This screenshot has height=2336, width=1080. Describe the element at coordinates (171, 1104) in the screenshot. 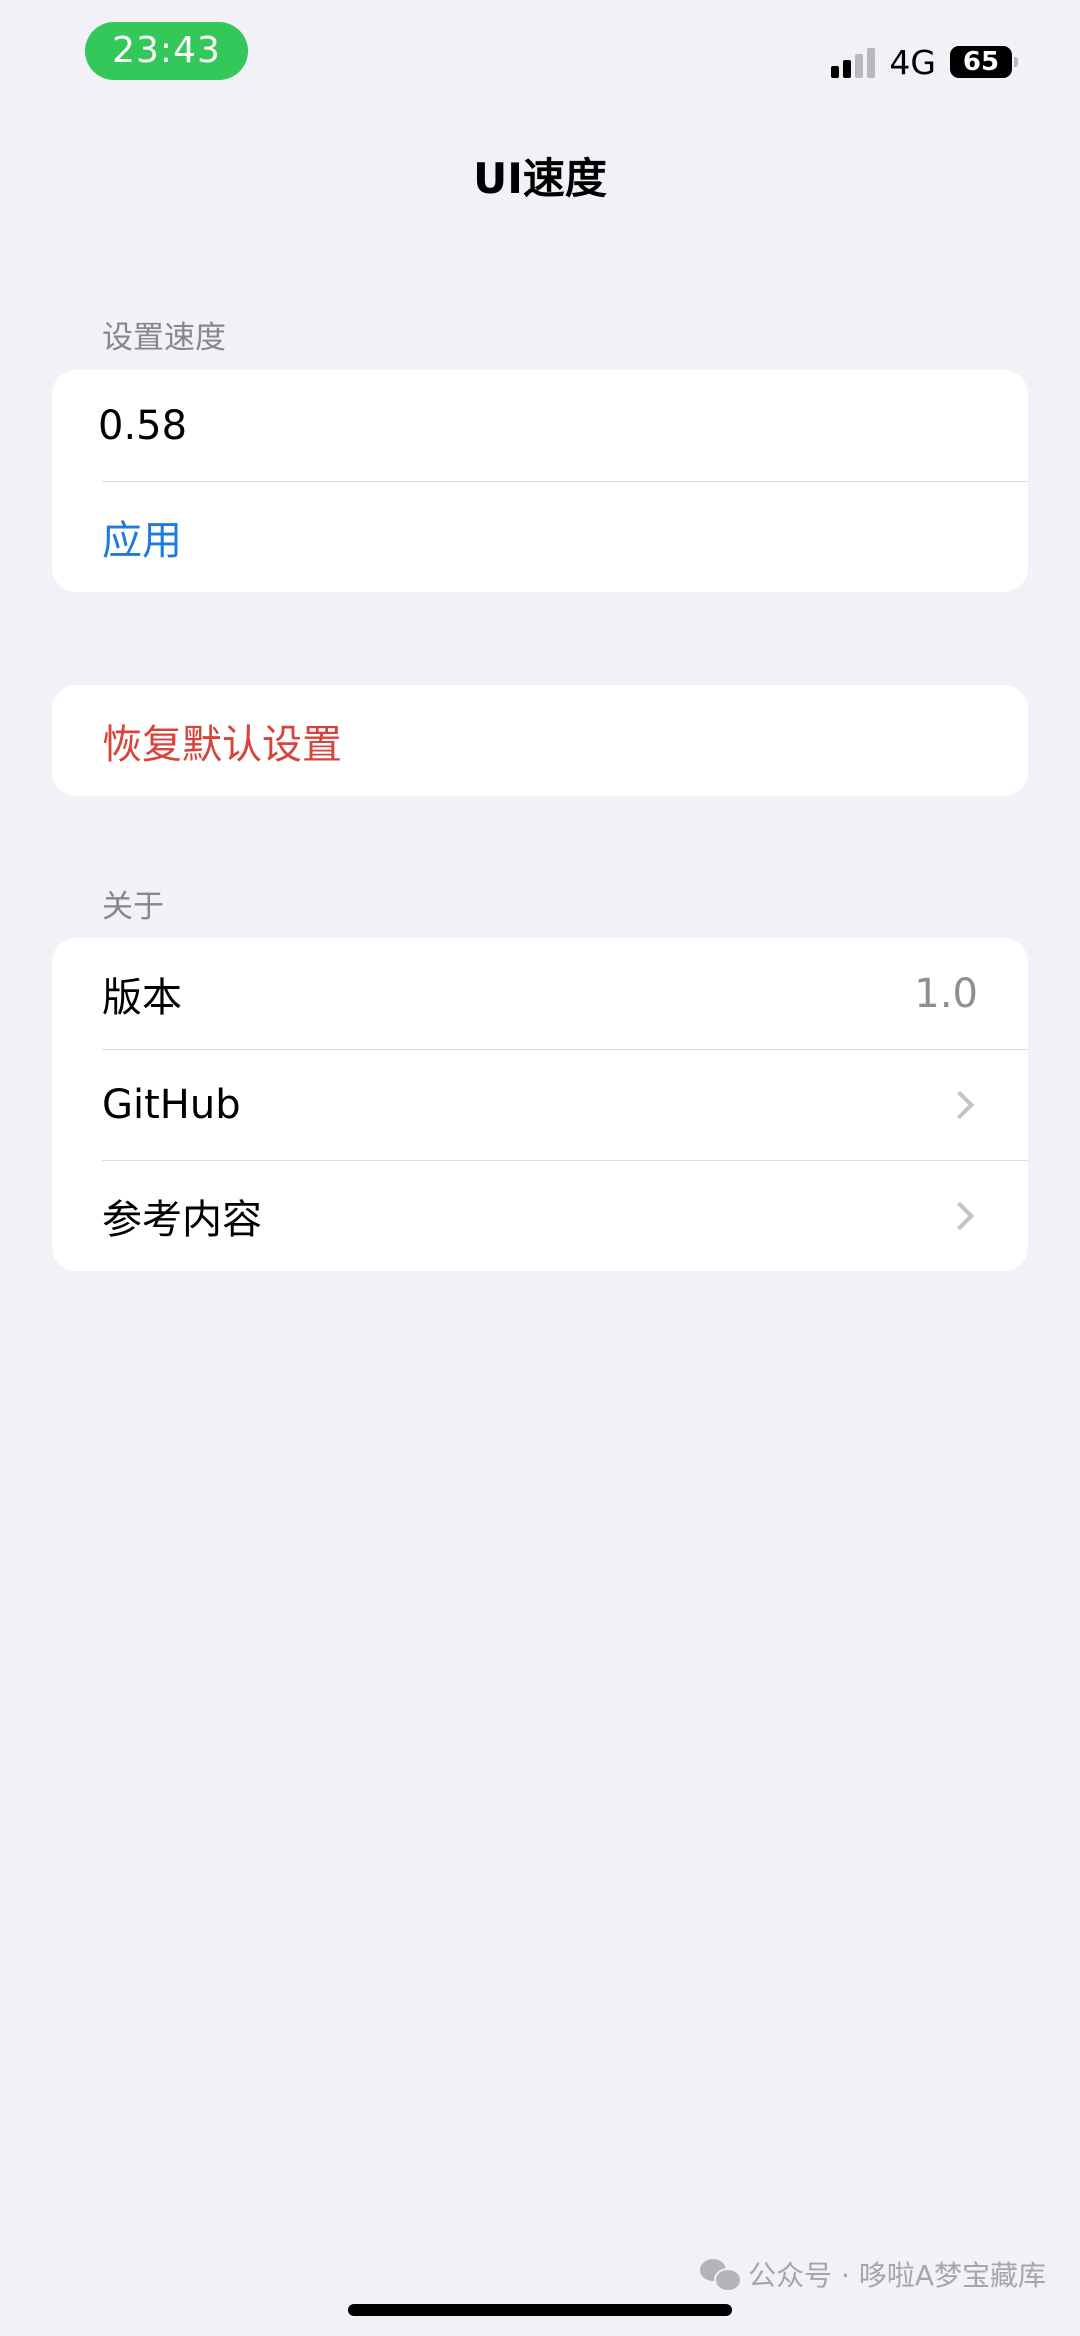

I see `github-label: GitHub` at that location.